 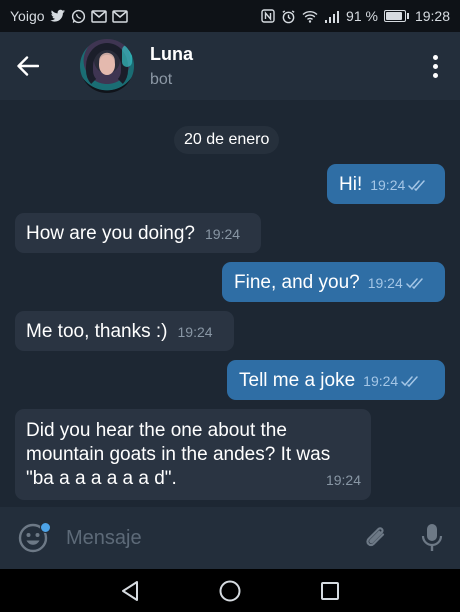 What do you see at coordinates (297, 380) in the screenshot?
I see `message-text: Tell me a joke` at bounding box center [297, 380].